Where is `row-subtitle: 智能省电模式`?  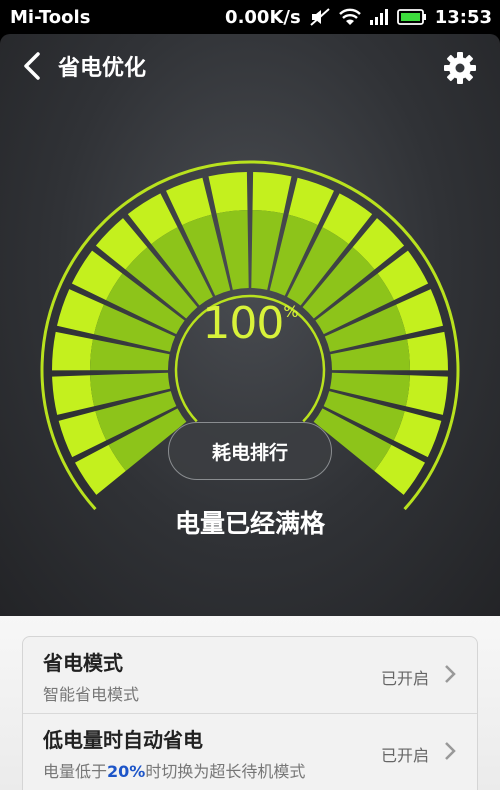 row-subtitle: 智能省电模式 is located at coordinates (91, 694).